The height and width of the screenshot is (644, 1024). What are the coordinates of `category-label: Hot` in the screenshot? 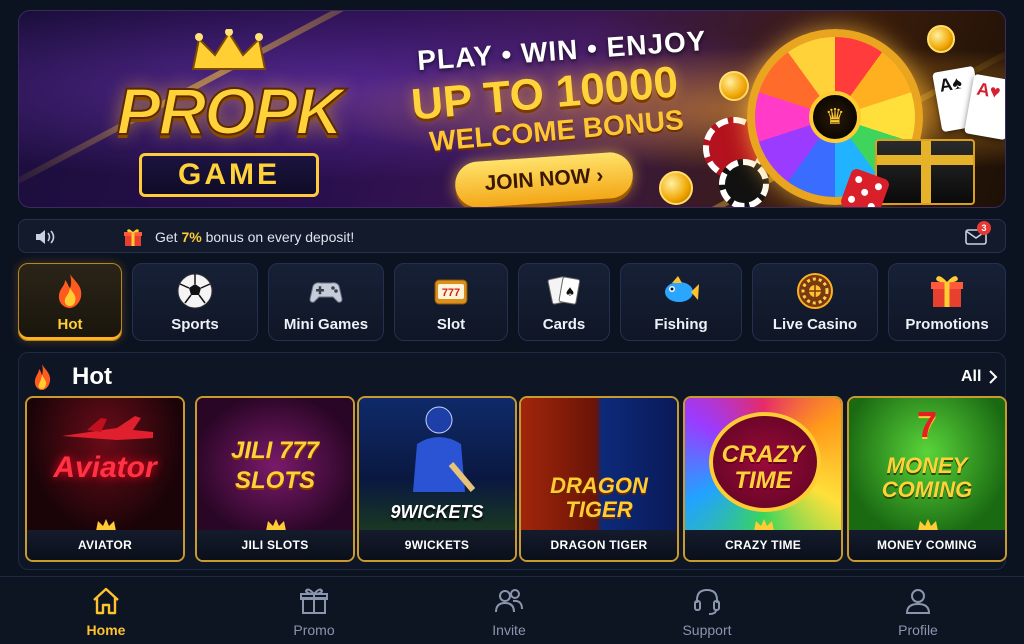 It's located at (70, 324).